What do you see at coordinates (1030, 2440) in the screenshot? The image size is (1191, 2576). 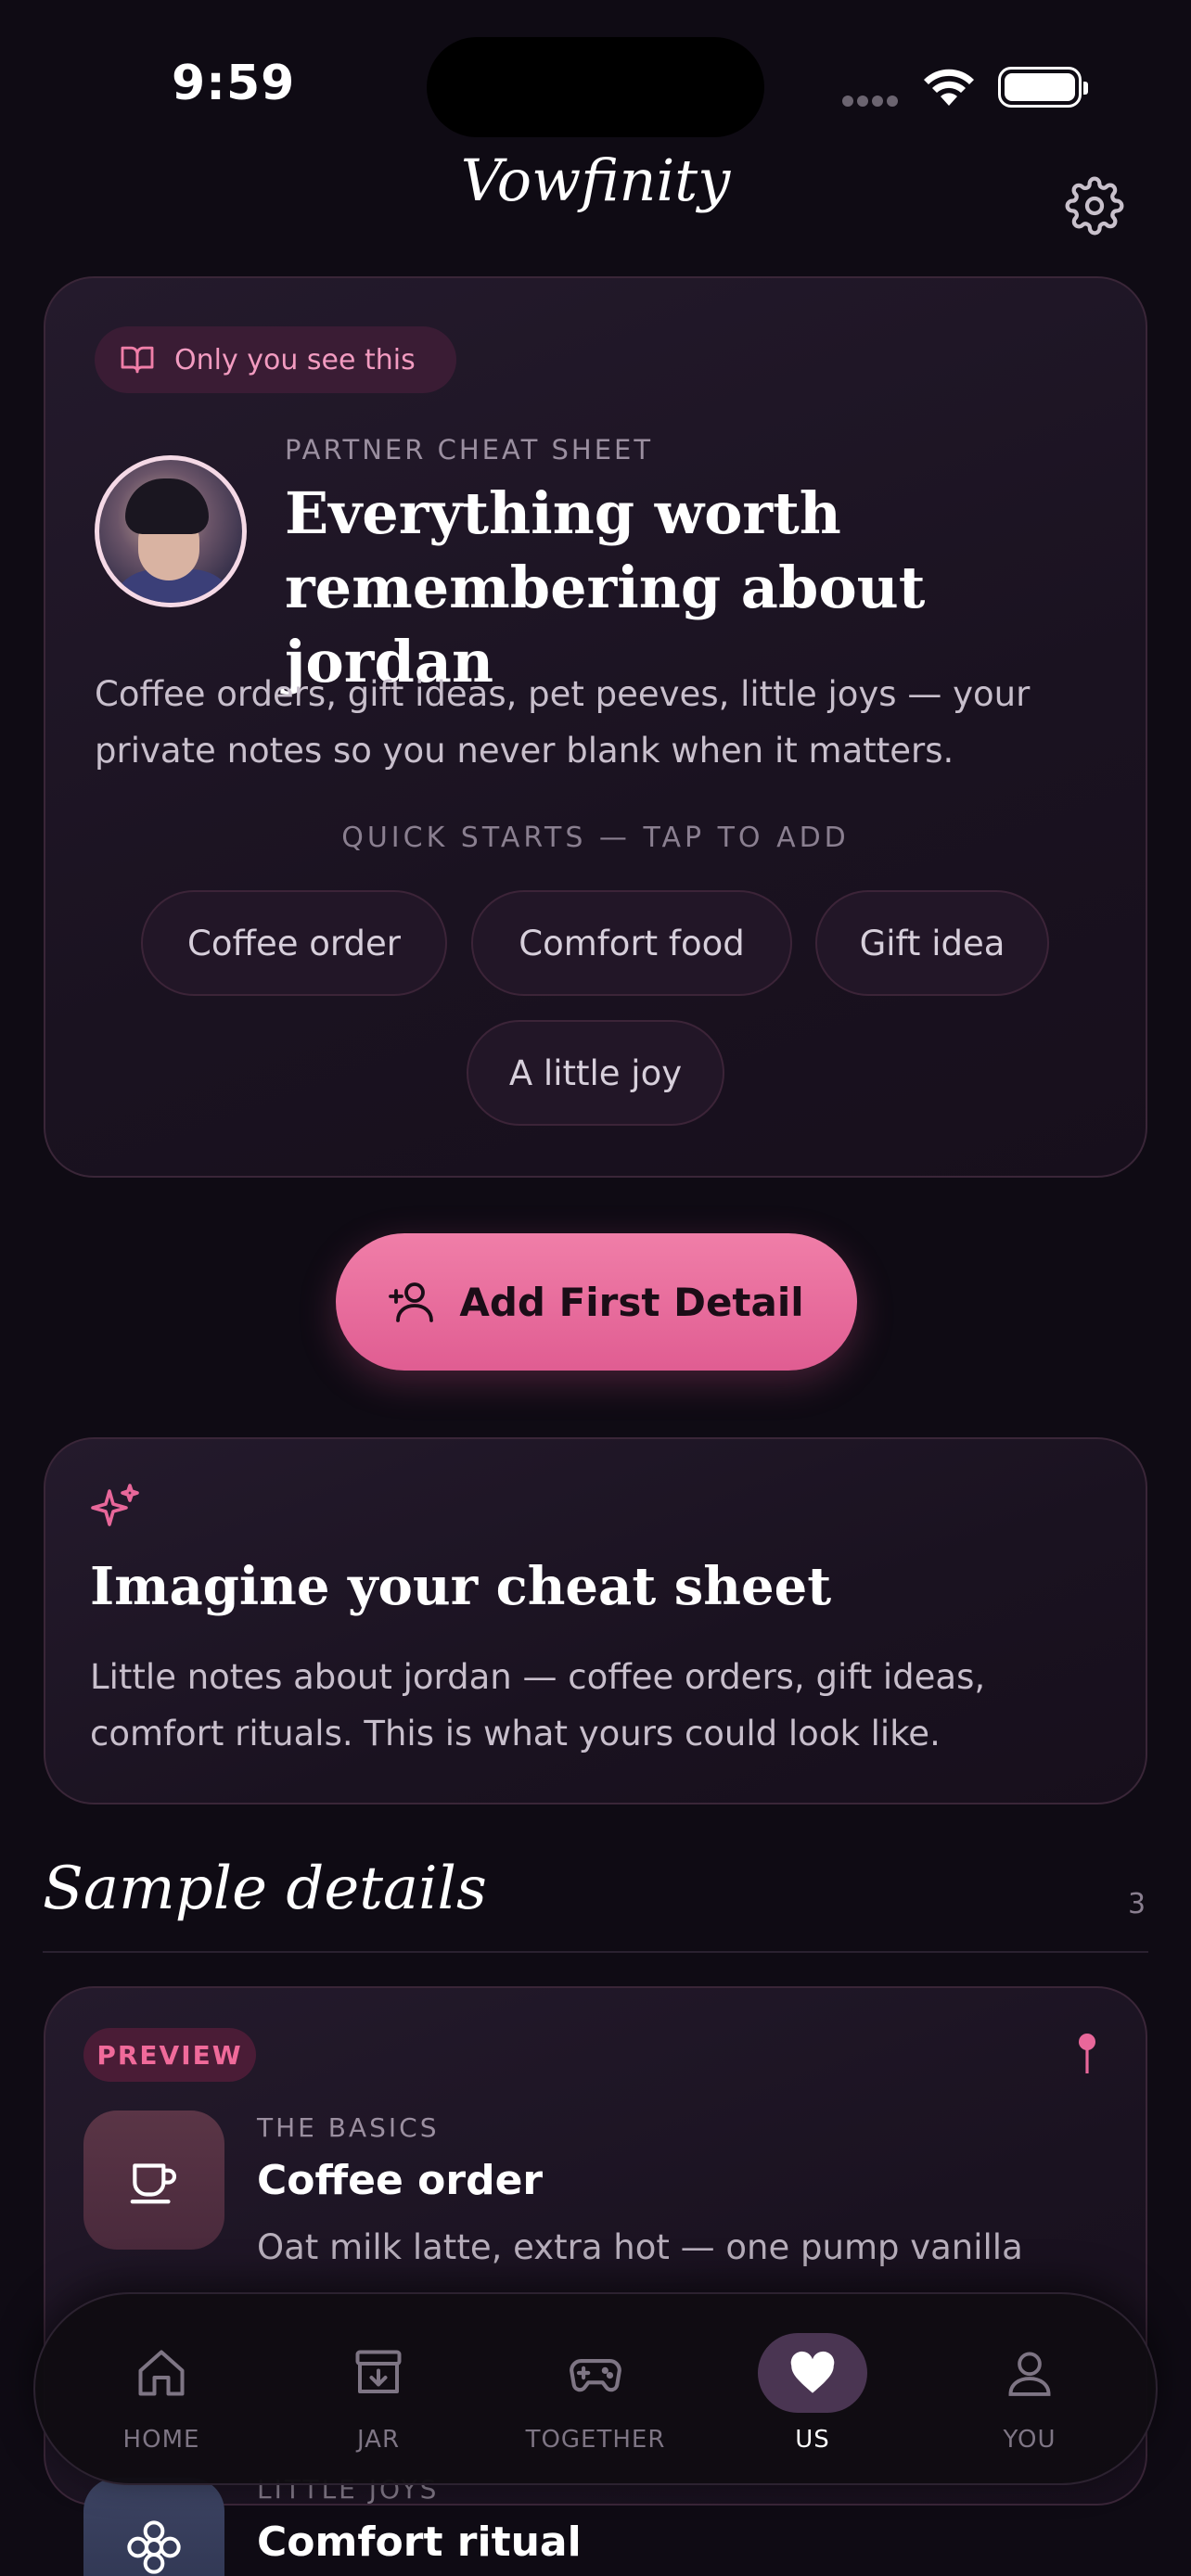 I see `tab-you-label: YOU` at bounding box center [1030, 2440].